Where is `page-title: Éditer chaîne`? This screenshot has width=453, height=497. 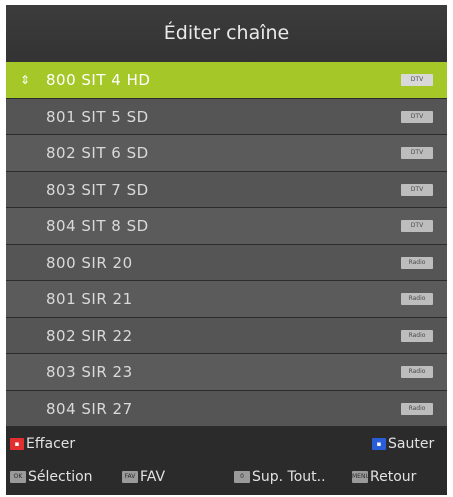
page-title: Éditer chaîne is located at coordinates (226, 33).